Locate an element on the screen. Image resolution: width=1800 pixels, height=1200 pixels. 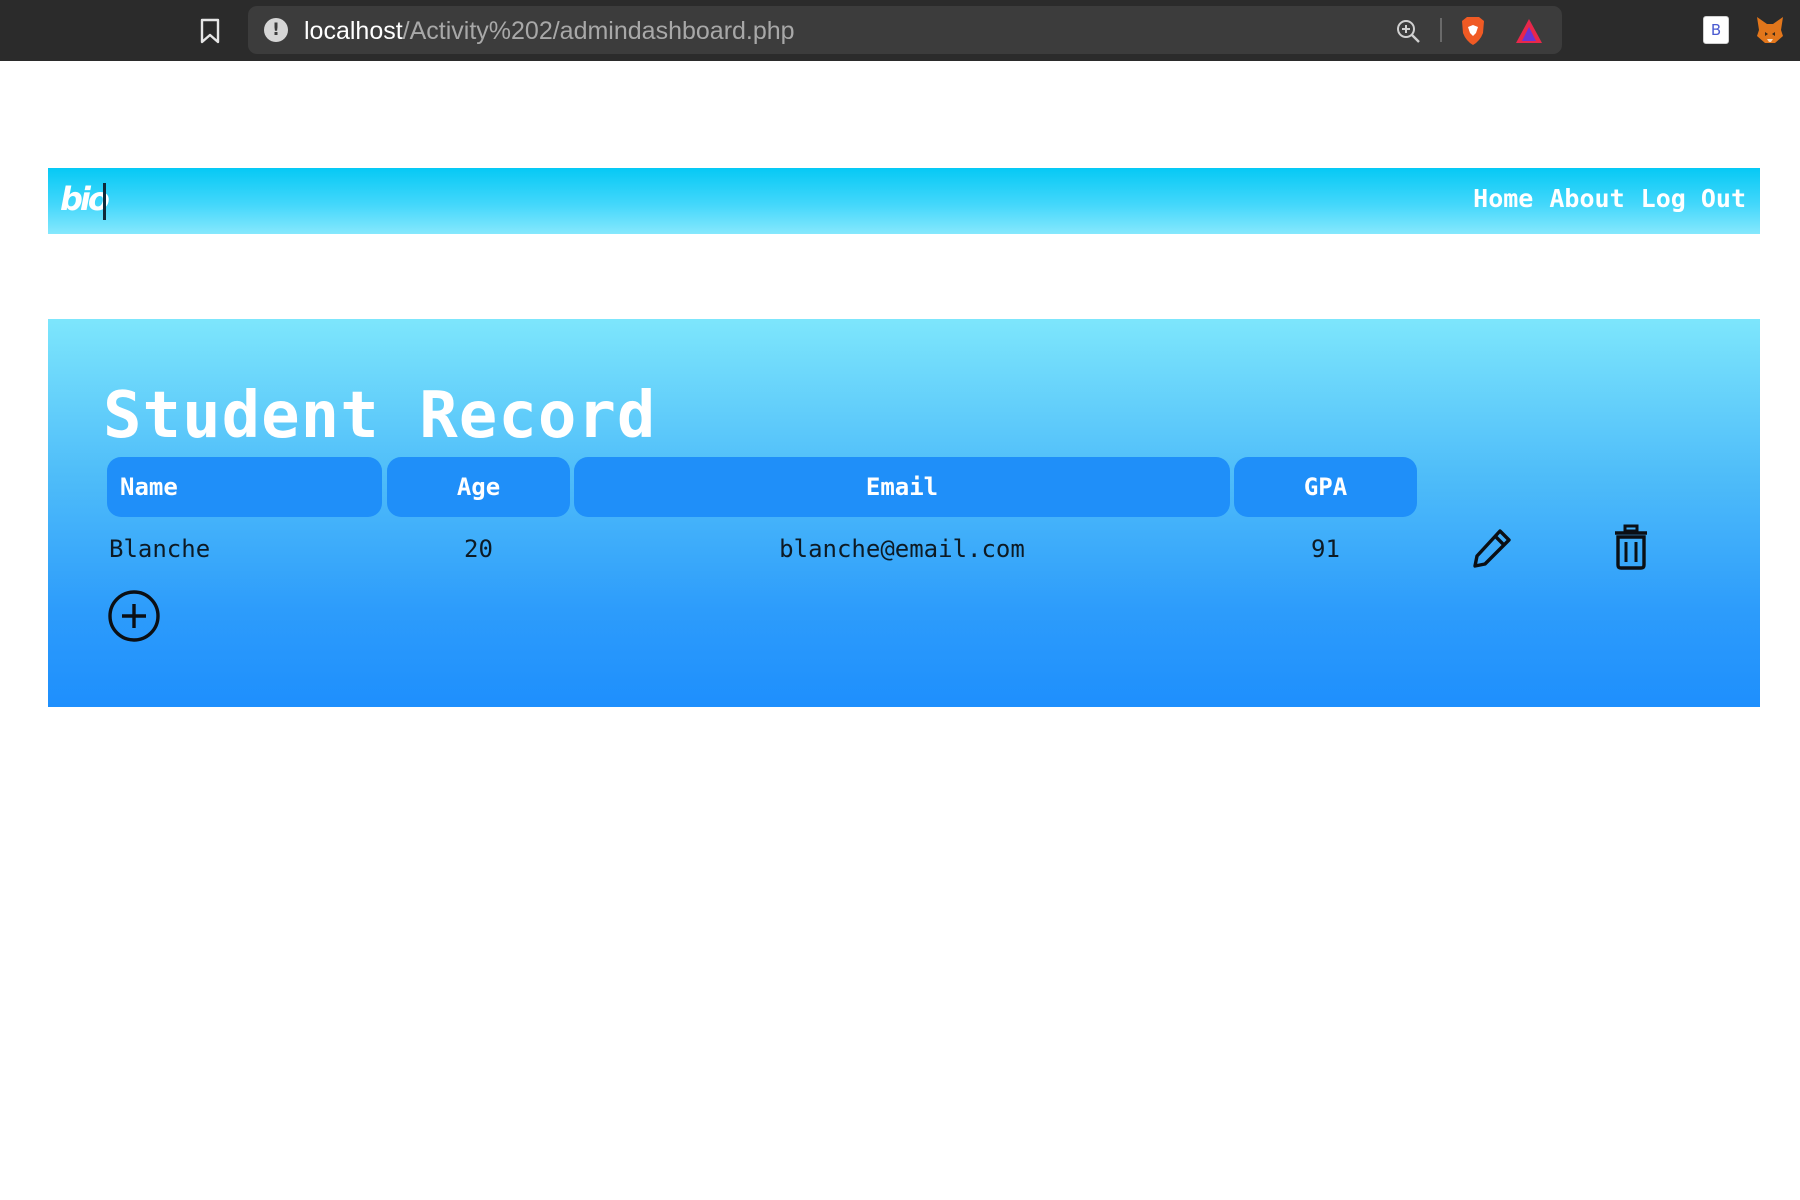
cell-age: 20 is located at coordinates (478, 549).